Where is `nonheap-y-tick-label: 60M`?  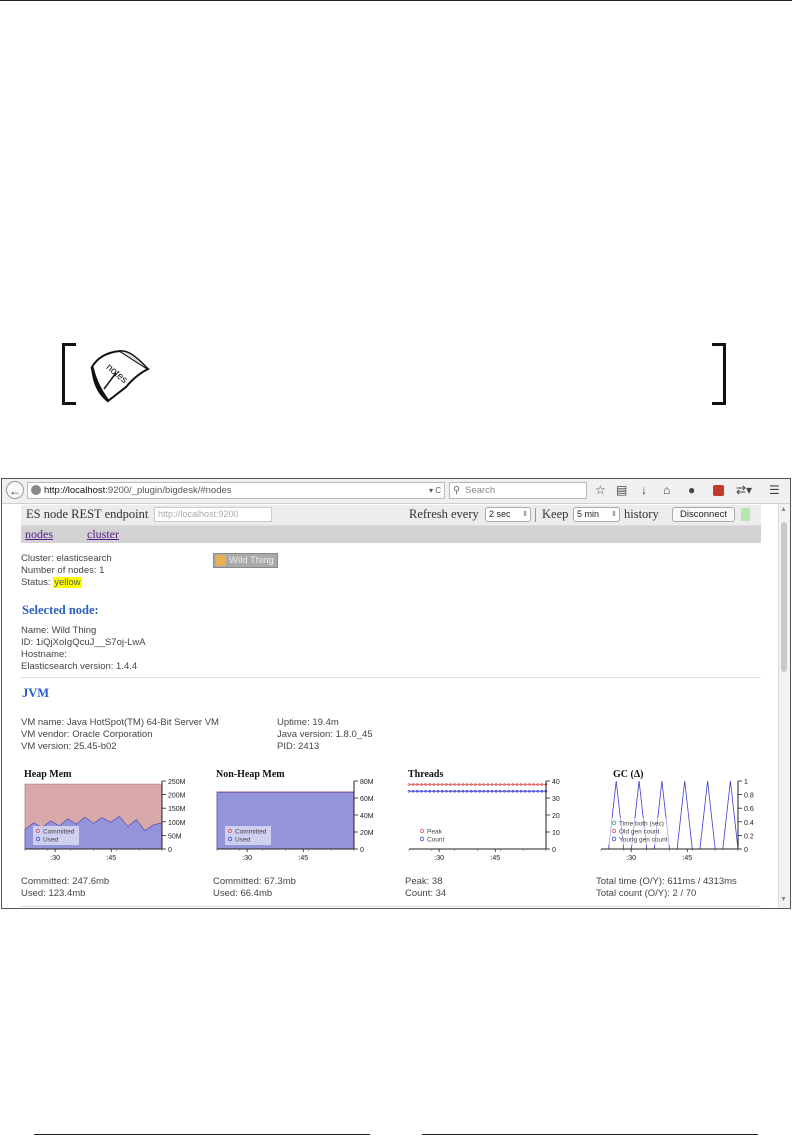
nonheap-y-tick-label: 60M is located at coordinates (367, 799).